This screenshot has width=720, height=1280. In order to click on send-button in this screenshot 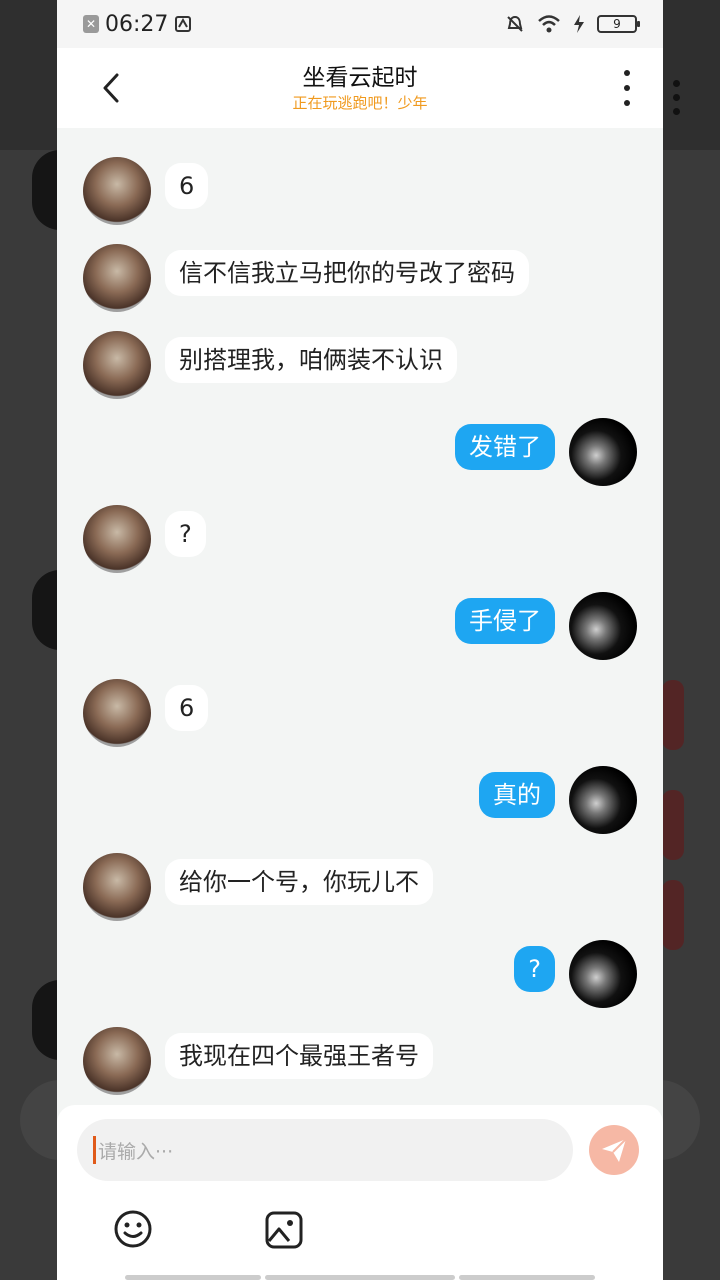, I will do `click(614, 1150)`.